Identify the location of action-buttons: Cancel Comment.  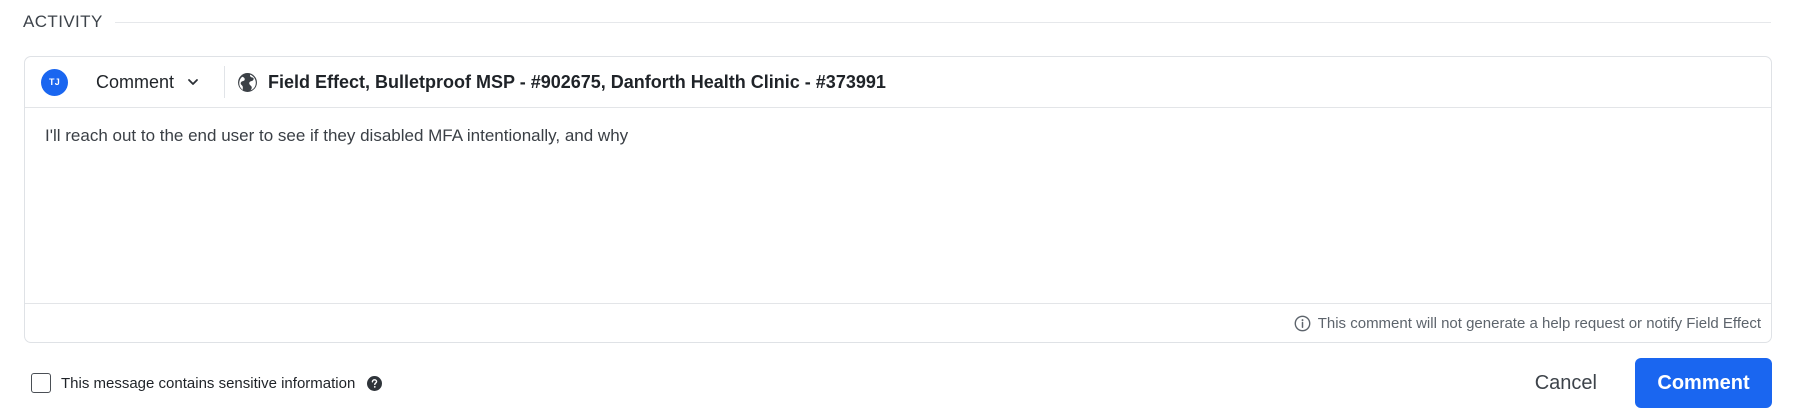
(1653, 383).